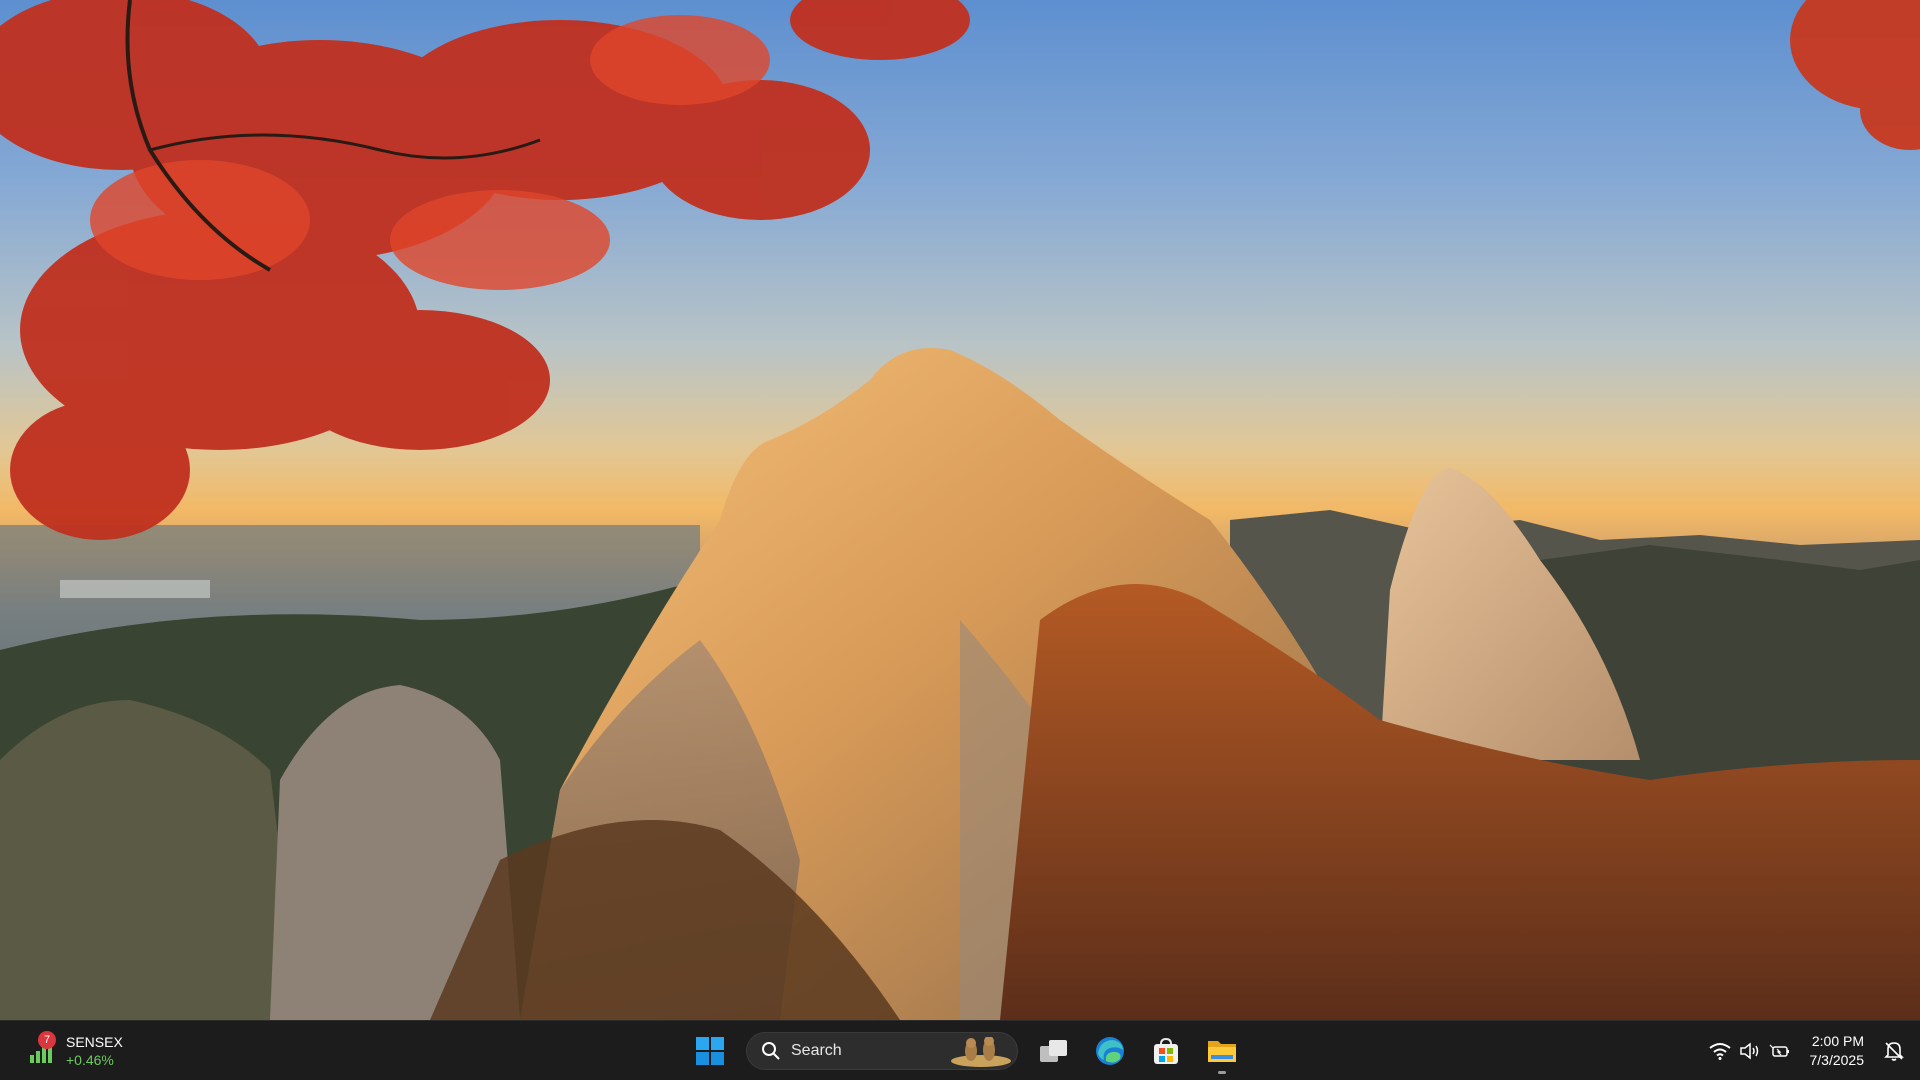 This screenshot has height=1081, width=1920. What do you see at coordinates (1720, 1051) in the screenshot?
I see `wifi-icon` at bounding box center [1720, 1051].